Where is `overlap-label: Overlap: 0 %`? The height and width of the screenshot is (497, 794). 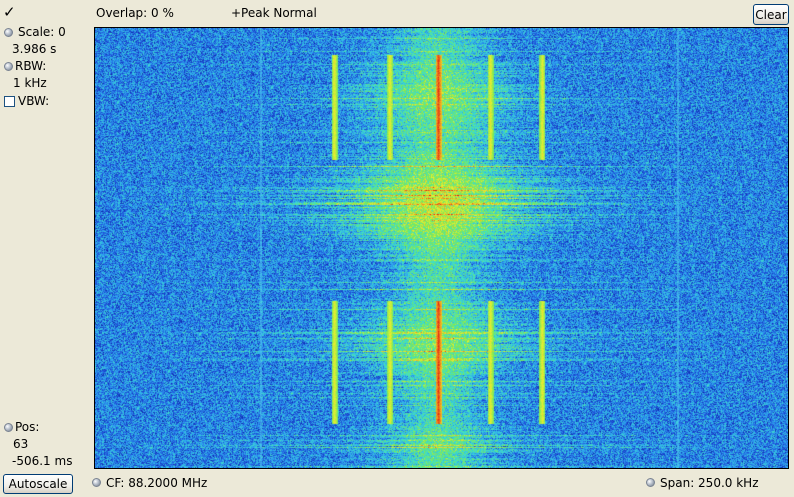
overlap-label: Overlap: 0 % is located at coordinates (135, 13).